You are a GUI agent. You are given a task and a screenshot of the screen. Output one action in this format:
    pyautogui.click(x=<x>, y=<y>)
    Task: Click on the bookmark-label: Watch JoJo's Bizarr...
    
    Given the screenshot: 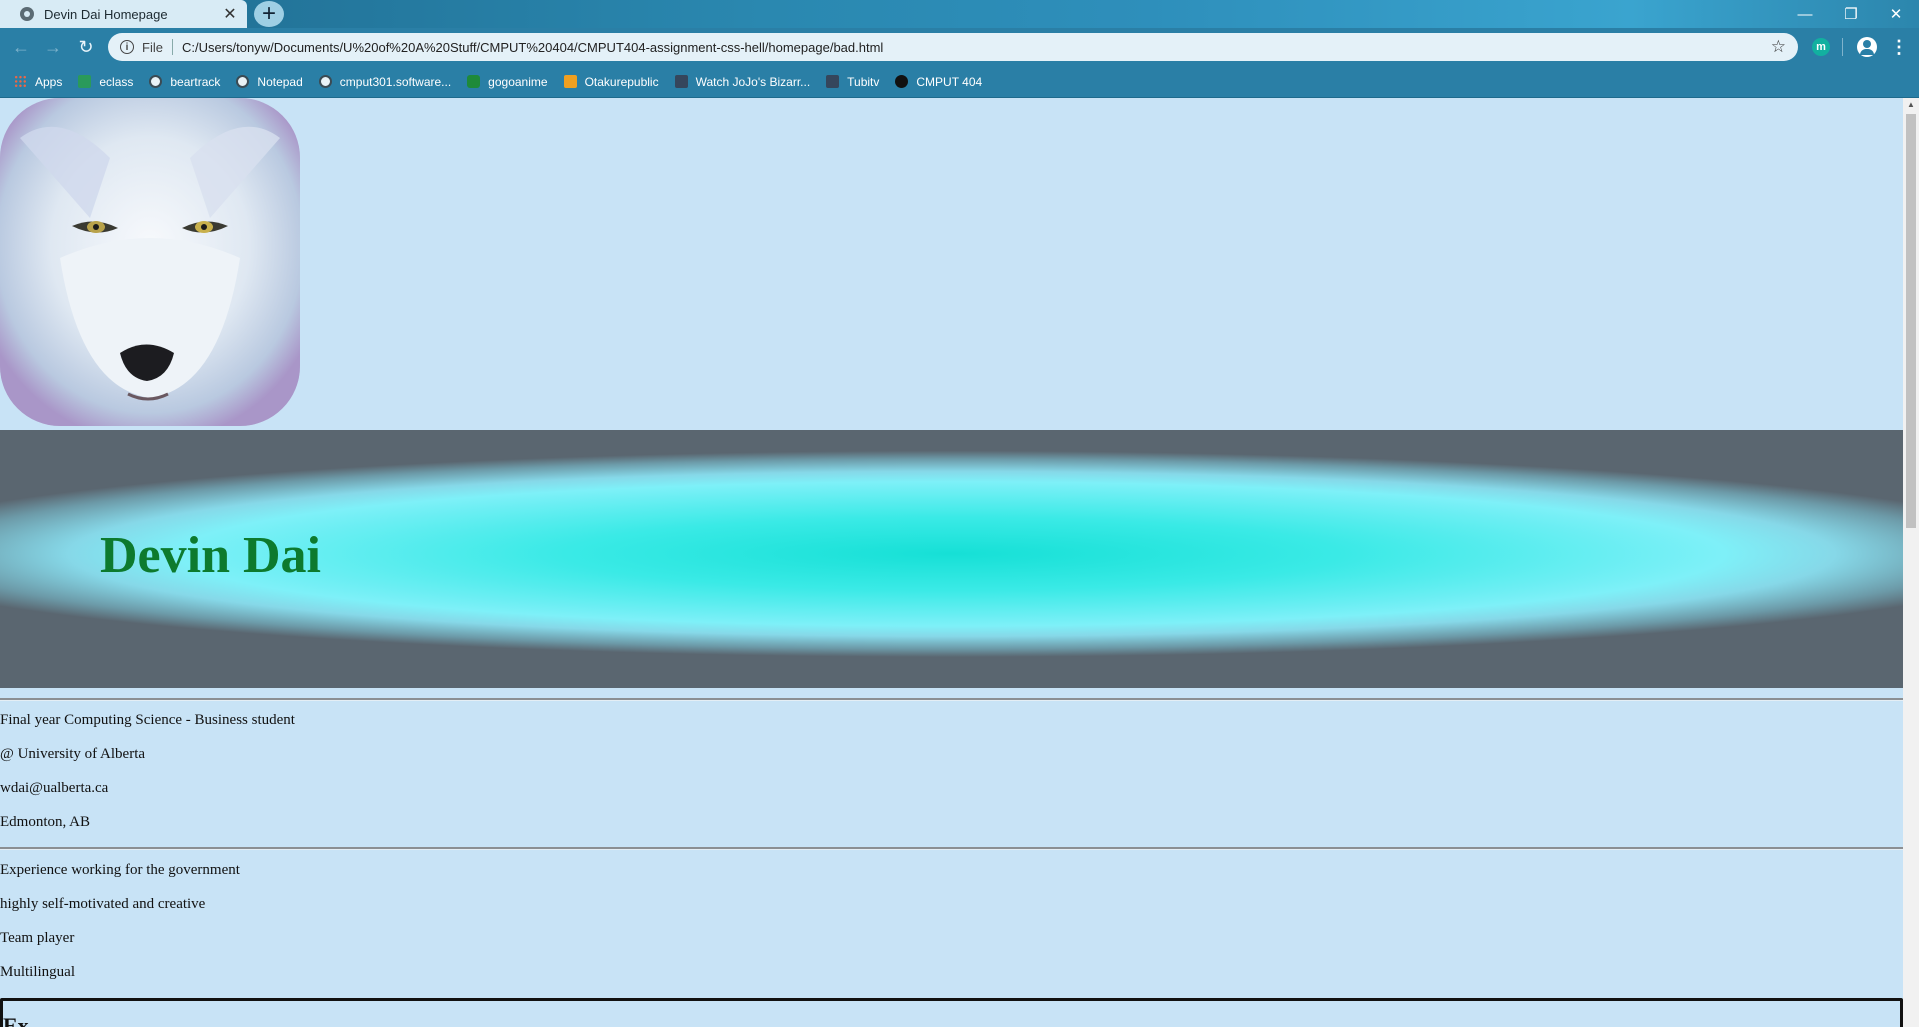 What is the action you would take?
    pyautogui.click(x=753, y=81)
    